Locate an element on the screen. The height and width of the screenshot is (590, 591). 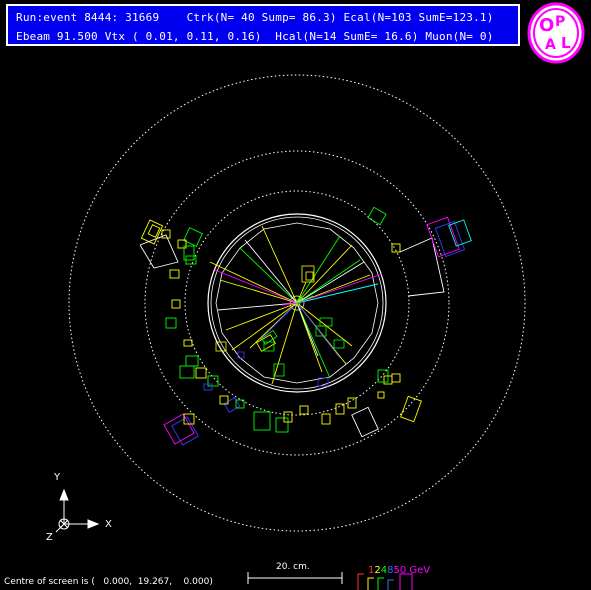
scale-bar is located at coordinates (295, 578).